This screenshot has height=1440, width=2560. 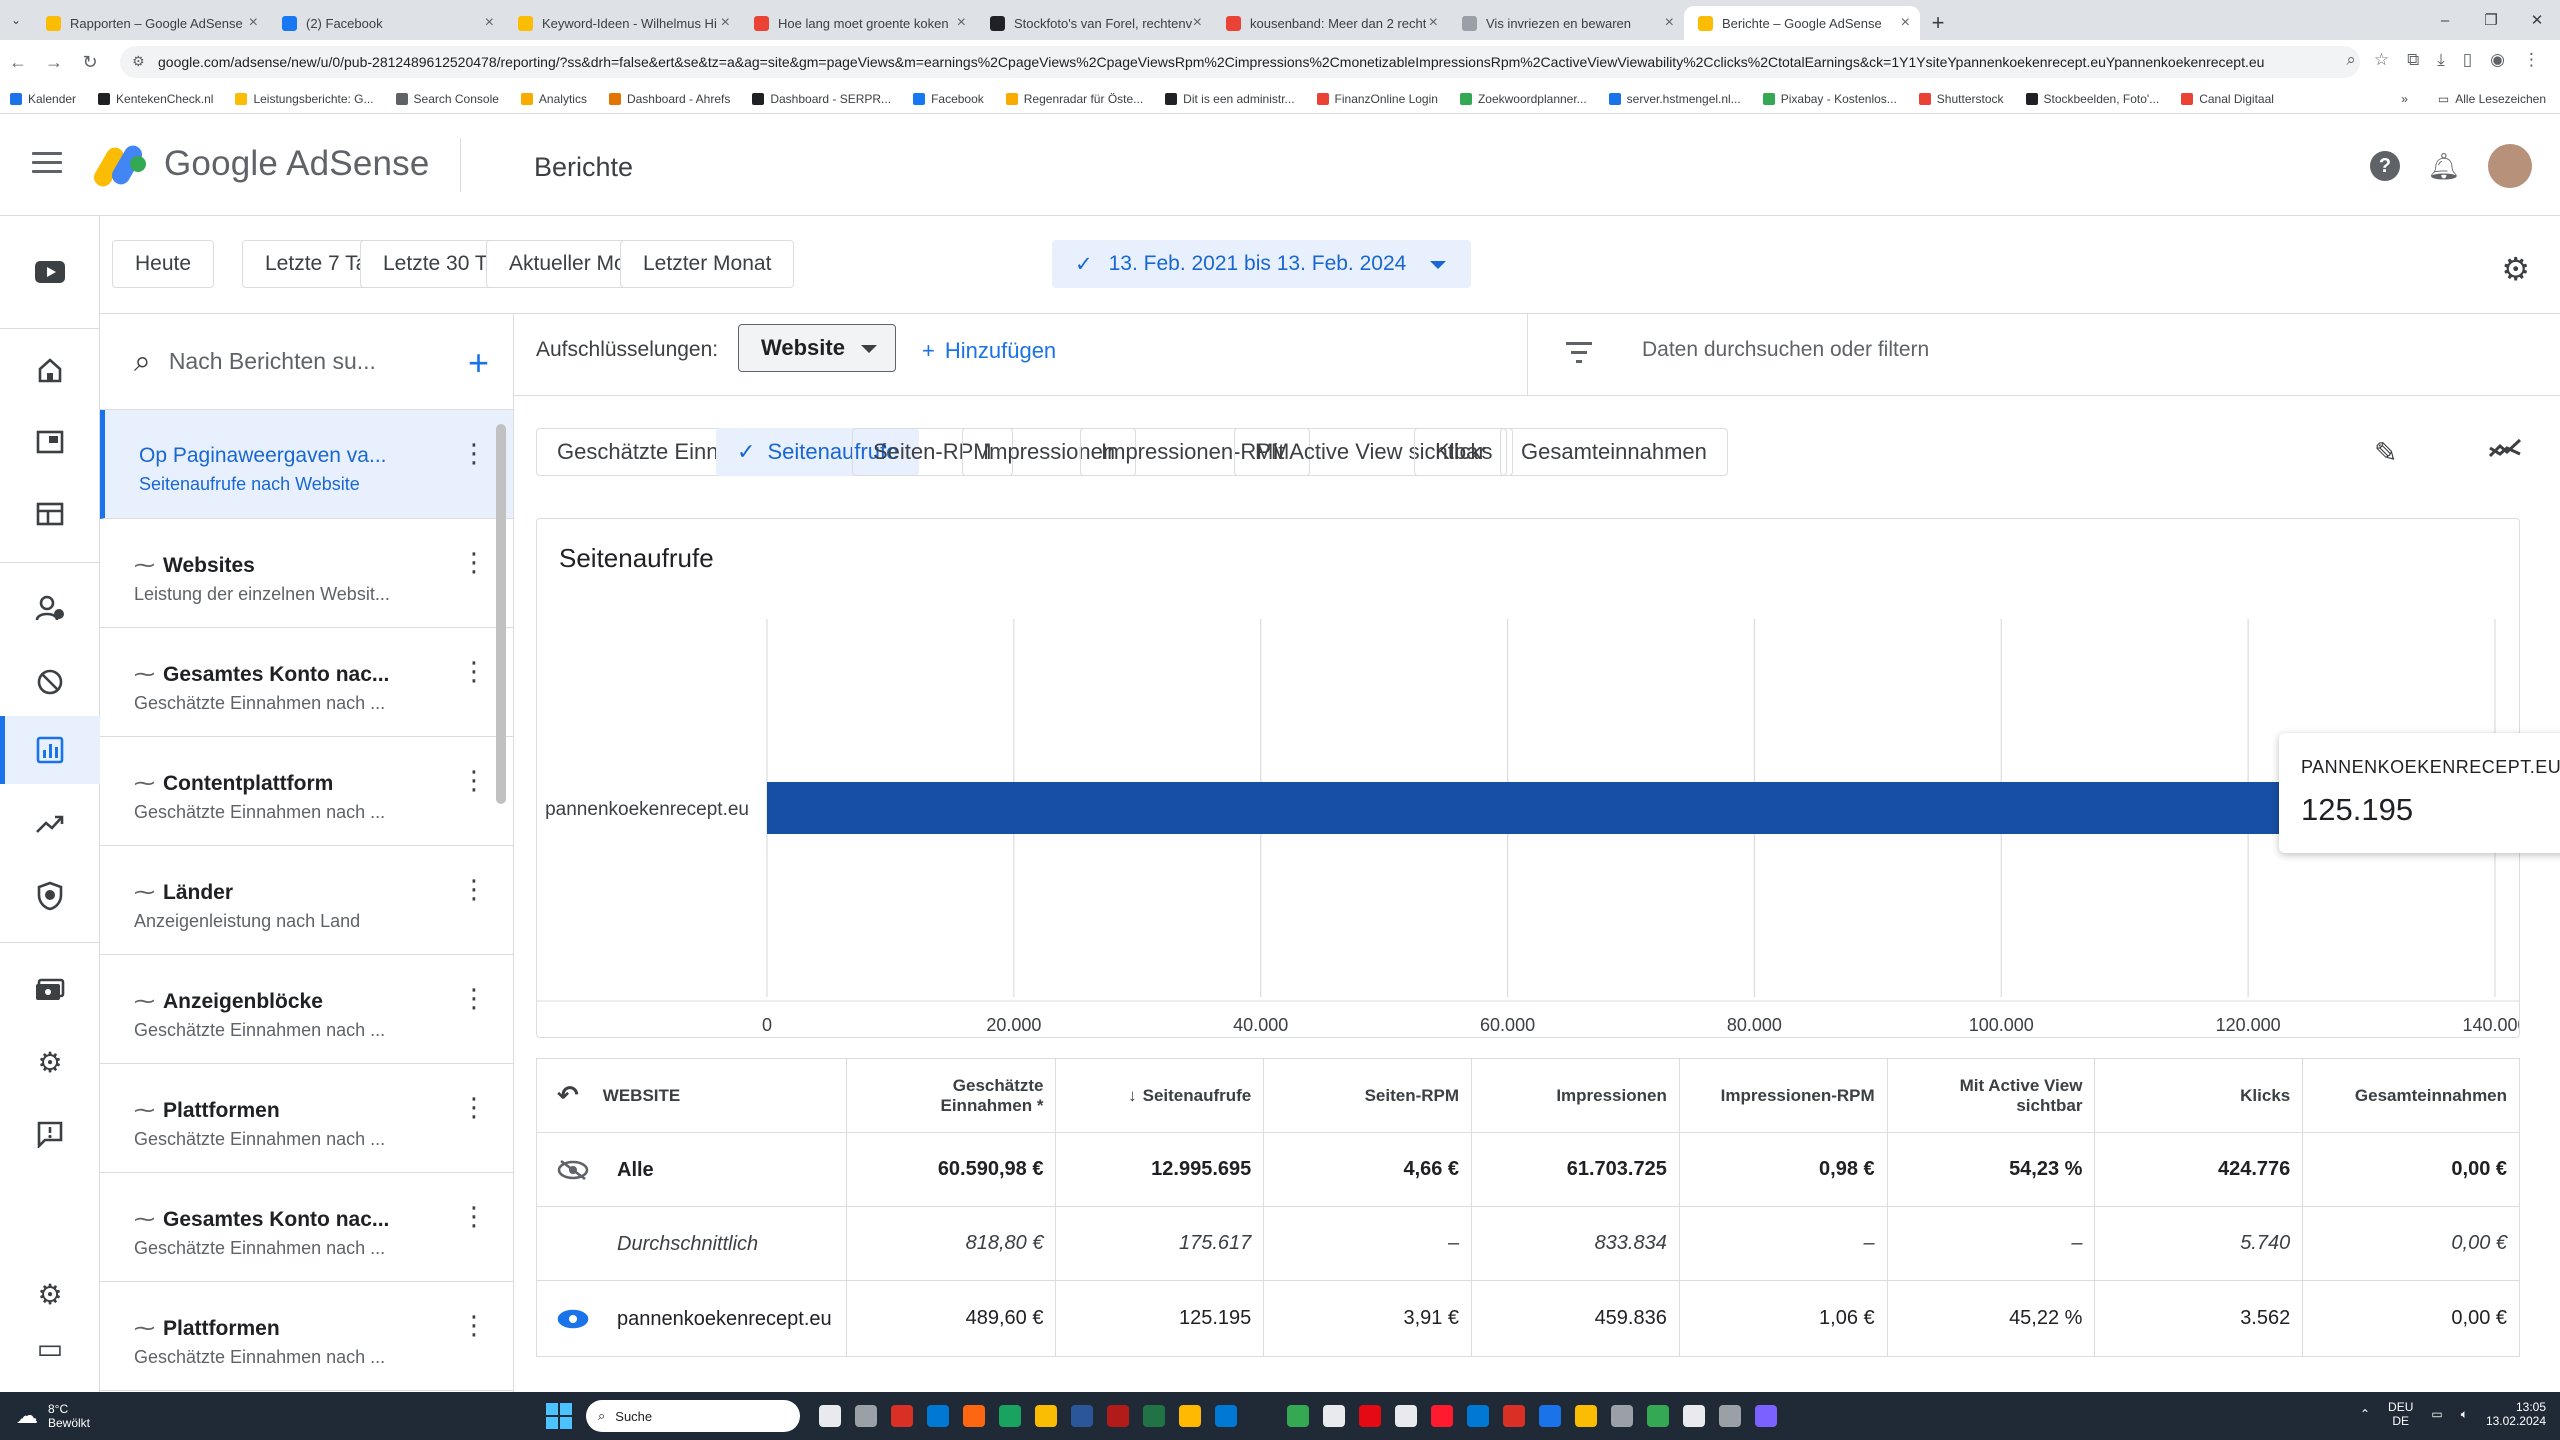 I want to click on taskbar-search: ⌕ Suche, so click(x=693, y=1416).